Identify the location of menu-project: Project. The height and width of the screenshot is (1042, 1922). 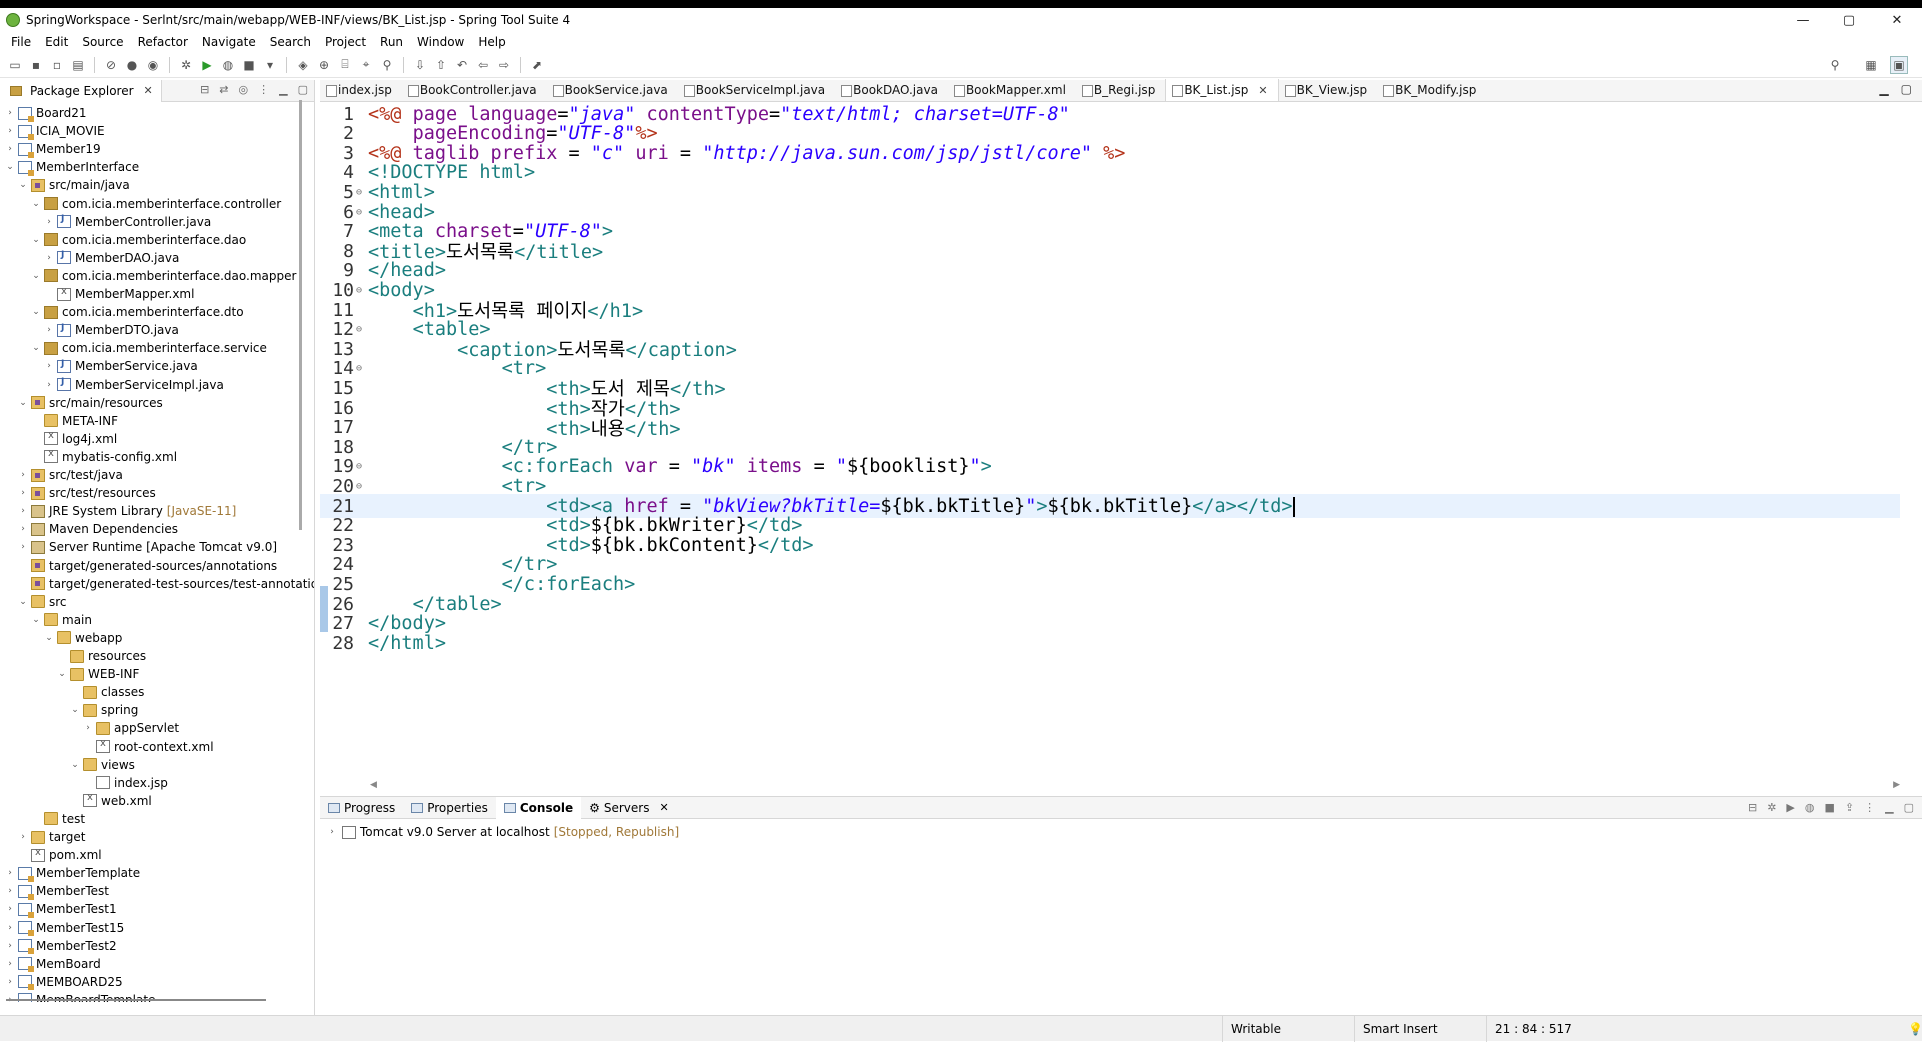
(345, 42).